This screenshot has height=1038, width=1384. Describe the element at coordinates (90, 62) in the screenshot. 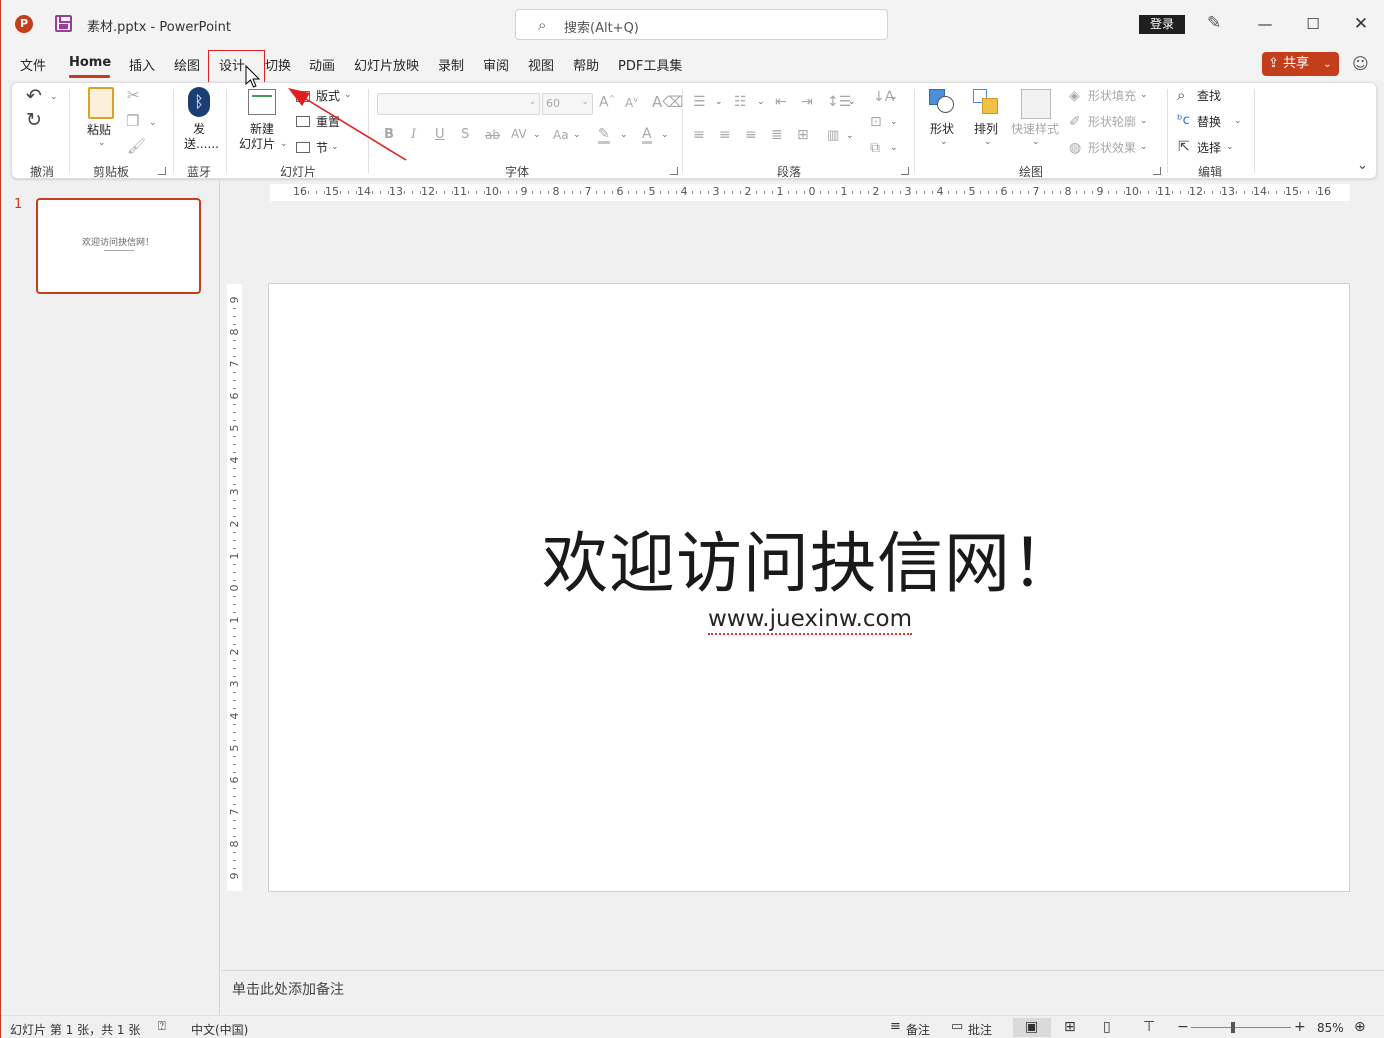

I see `tab-home: Home` at that location.